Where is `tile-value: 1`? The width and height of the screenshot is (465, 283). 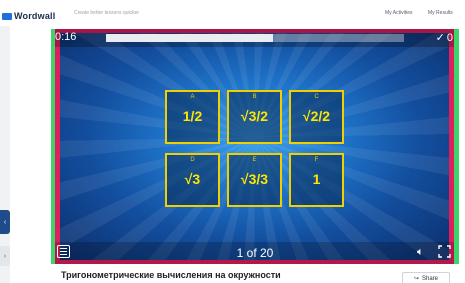 tile-value: 1 is located at coordinates (316, 179).